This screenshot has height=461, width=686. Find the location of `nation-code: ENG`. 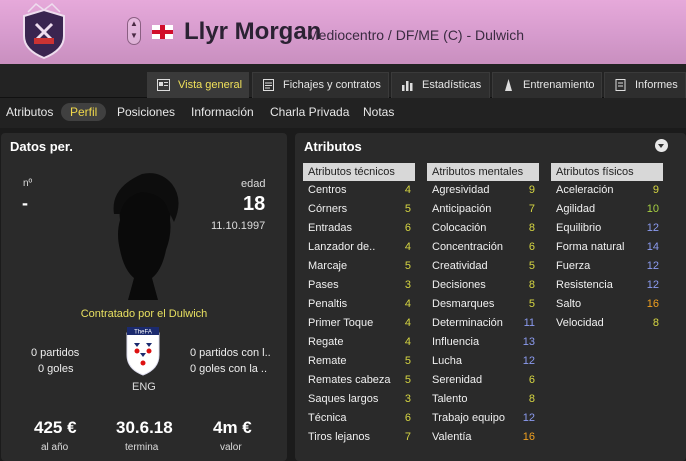

nation-code: ENG is located at coordinates (144, 387).